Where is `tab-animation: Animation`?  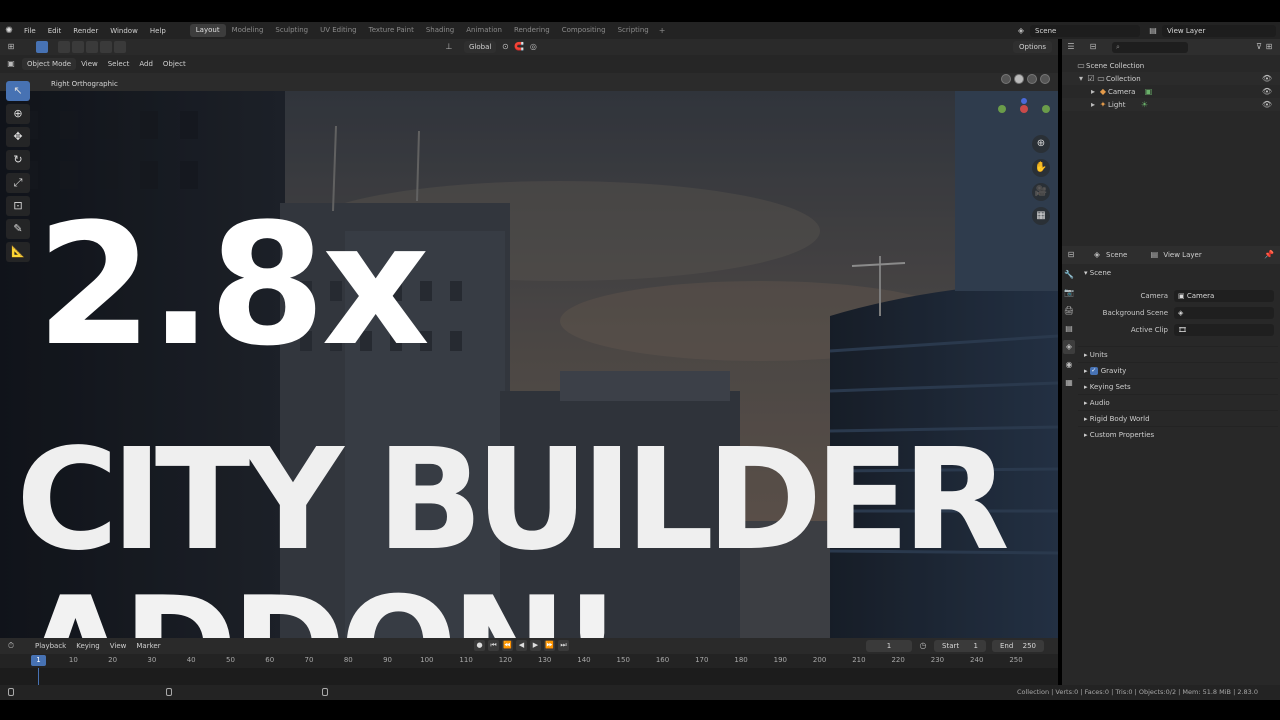
tab-animation: Animation is located at coordinates (484, 30).